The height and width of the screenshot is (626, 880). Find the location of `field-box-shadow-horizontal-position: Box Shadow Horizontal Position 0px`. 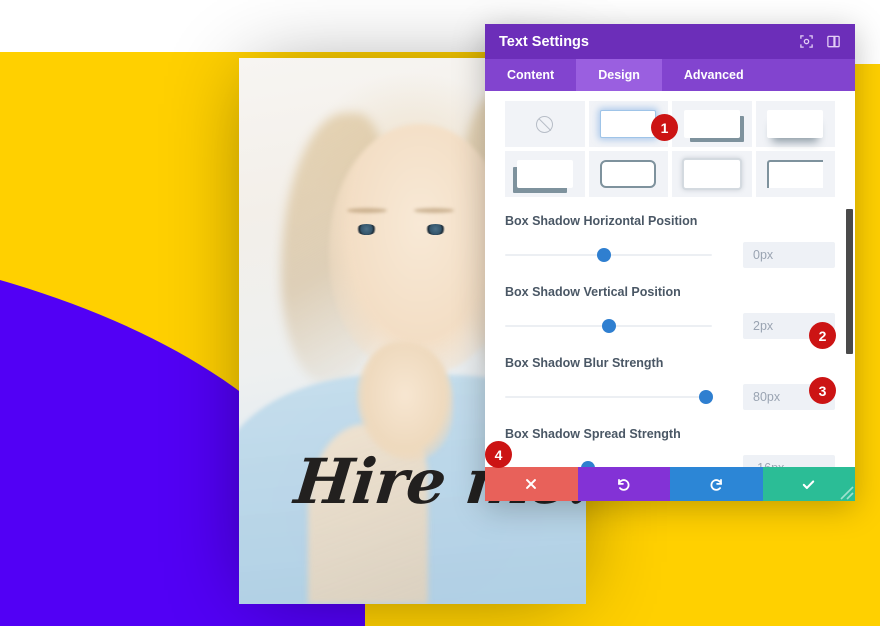

field-box-shadow-horizontal-position: Box Shadow Horizontal Position 0px is located at coordinates (670, 241).